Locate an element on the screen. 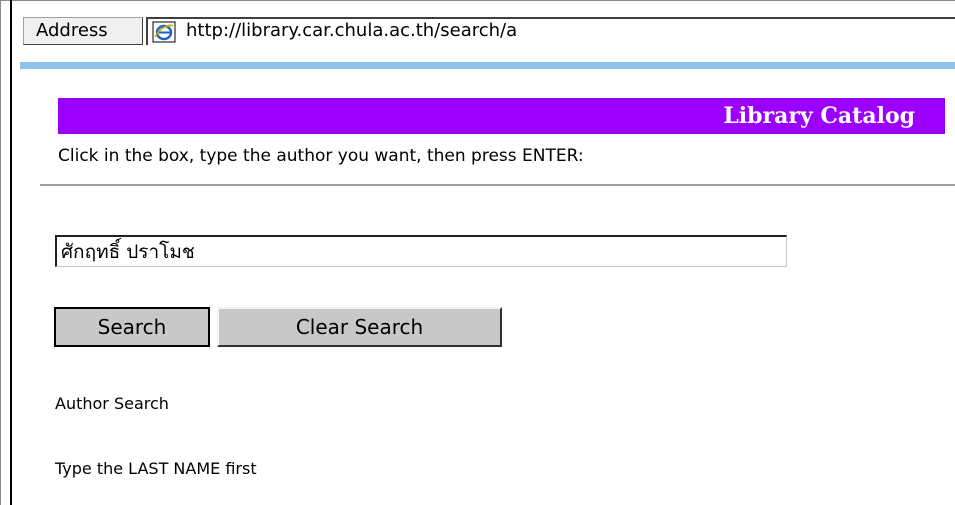 The height and width of the screenshot is (505, 955). catalog-title: Library Catalog is located at coordinates (819, 116).